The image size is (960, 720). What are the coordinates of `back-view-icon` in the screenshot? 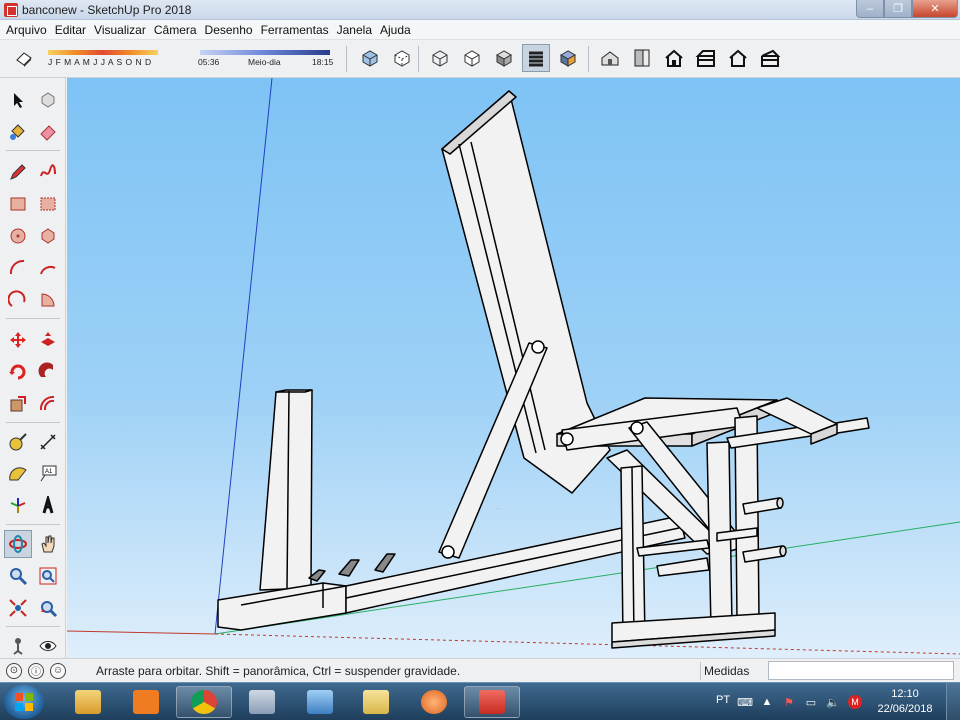 It's located at (738, 58).